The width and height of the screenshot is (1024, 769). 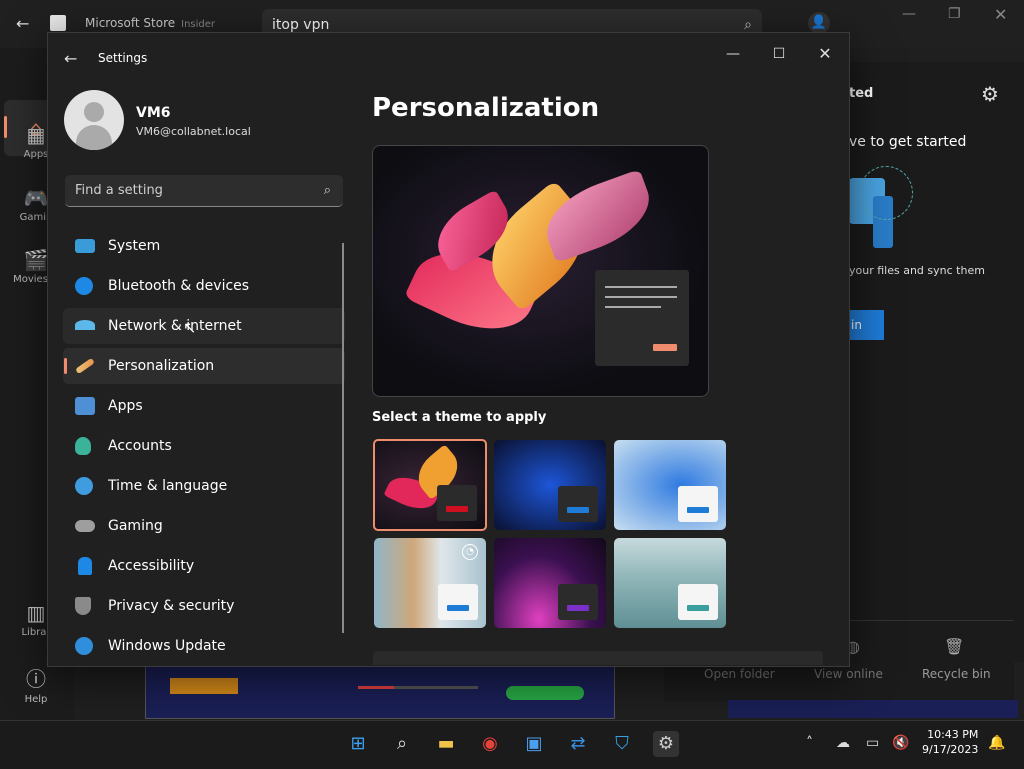 What do you see at coordinates (598, 658) in the screenshot?
I see `next-section-card` at bounding box center [598, 658].